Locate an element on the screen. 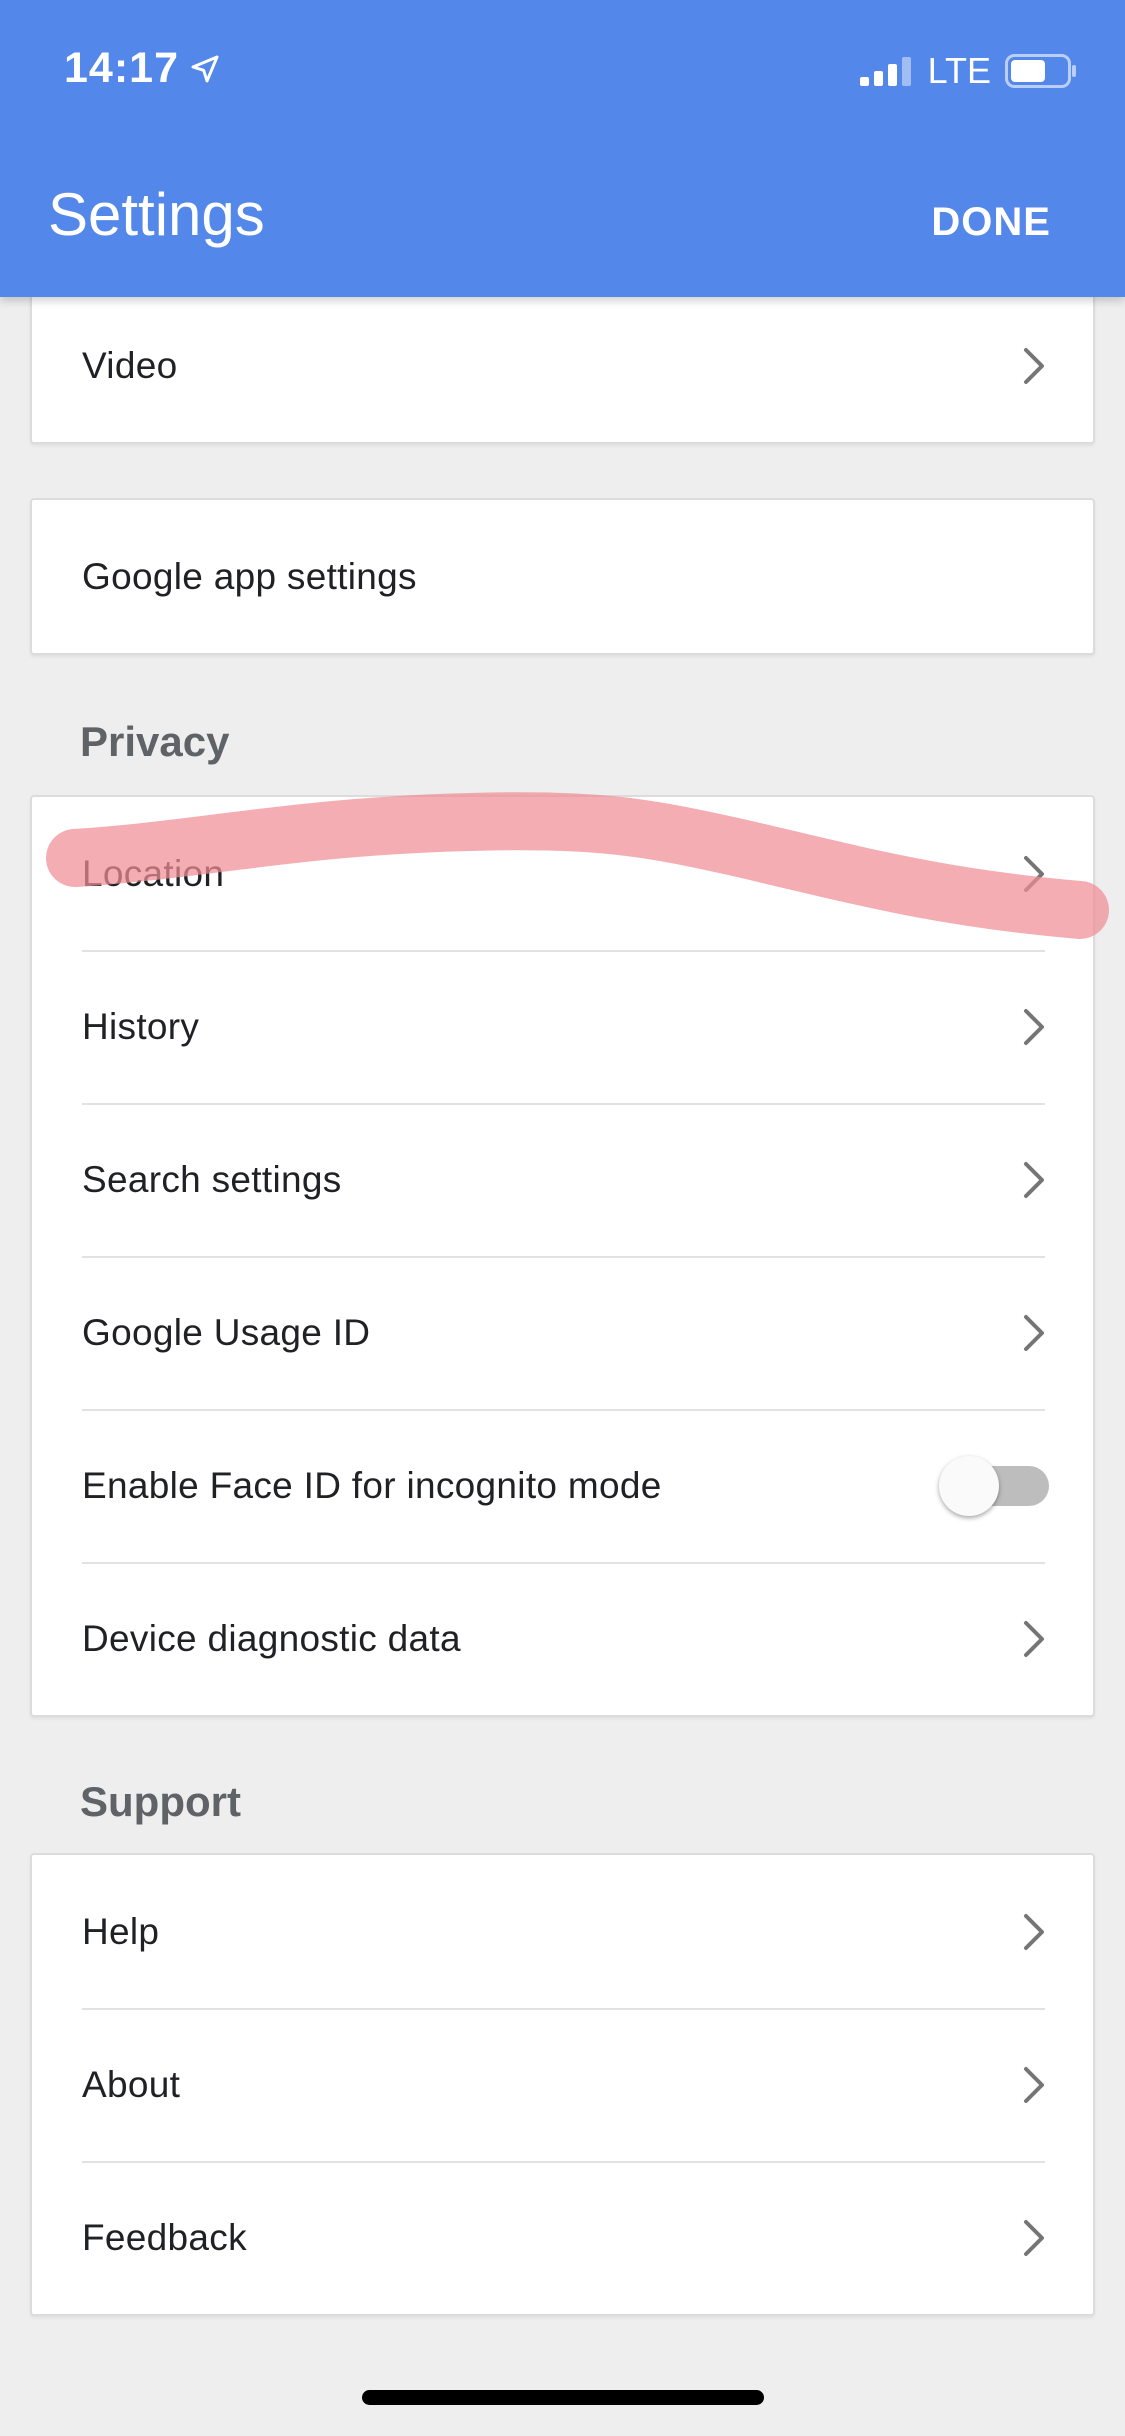 This screenshot has height=2436, width=1125. row-label: About is located at coordinates (131, 2084).